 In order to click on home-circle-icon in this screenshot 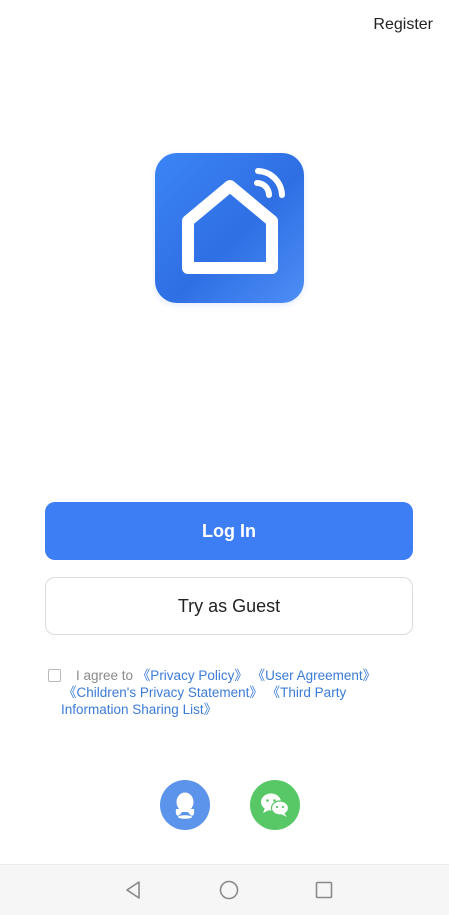, I will do `click(229, 890)`.